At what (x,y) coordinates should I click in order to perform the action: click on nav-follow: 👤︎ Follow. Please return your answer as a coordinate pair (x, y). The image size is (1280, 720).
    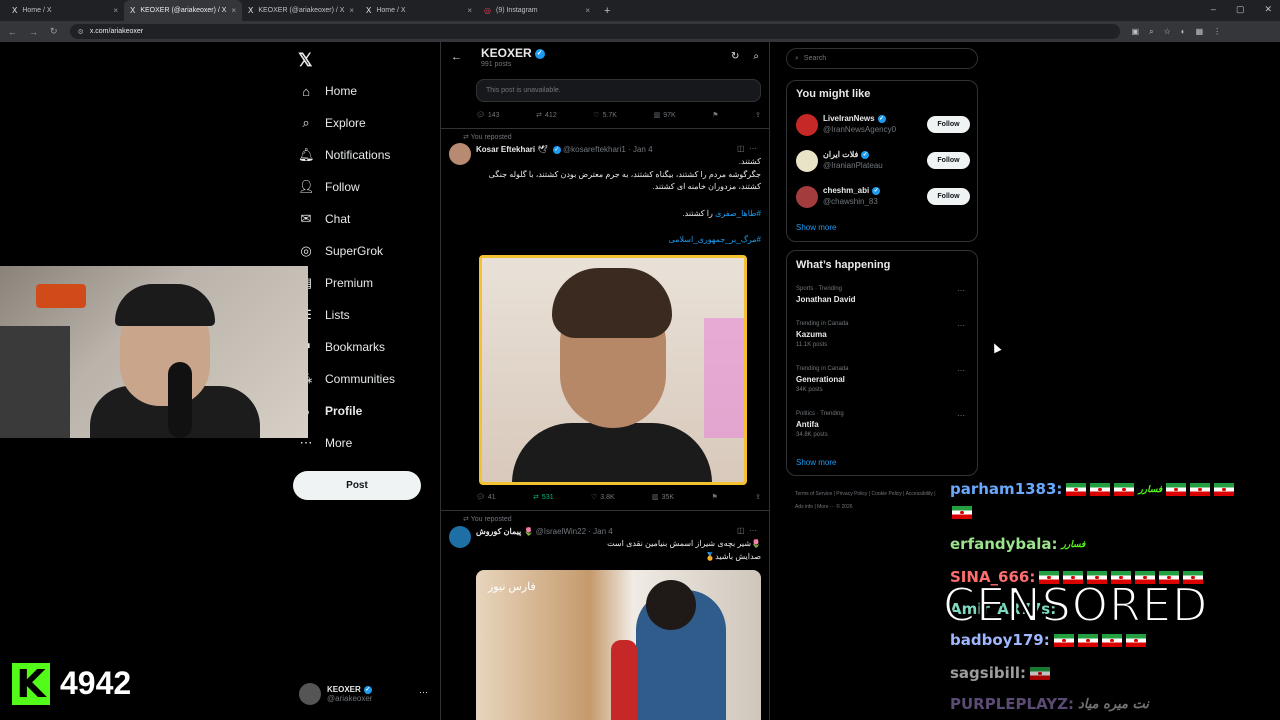
    Looking at the image, I should click on (329, 187).